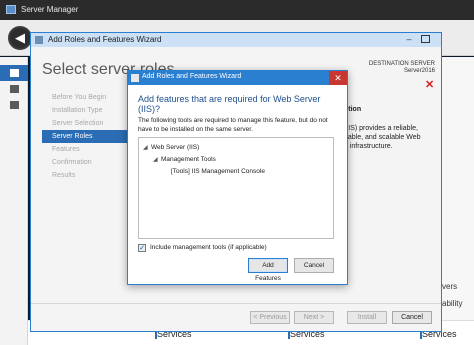 The height and width of the screenshot is (345, 474). I want to click on tree-node-iis-console: [Tools] IIS Management Console, so click(218, 171).